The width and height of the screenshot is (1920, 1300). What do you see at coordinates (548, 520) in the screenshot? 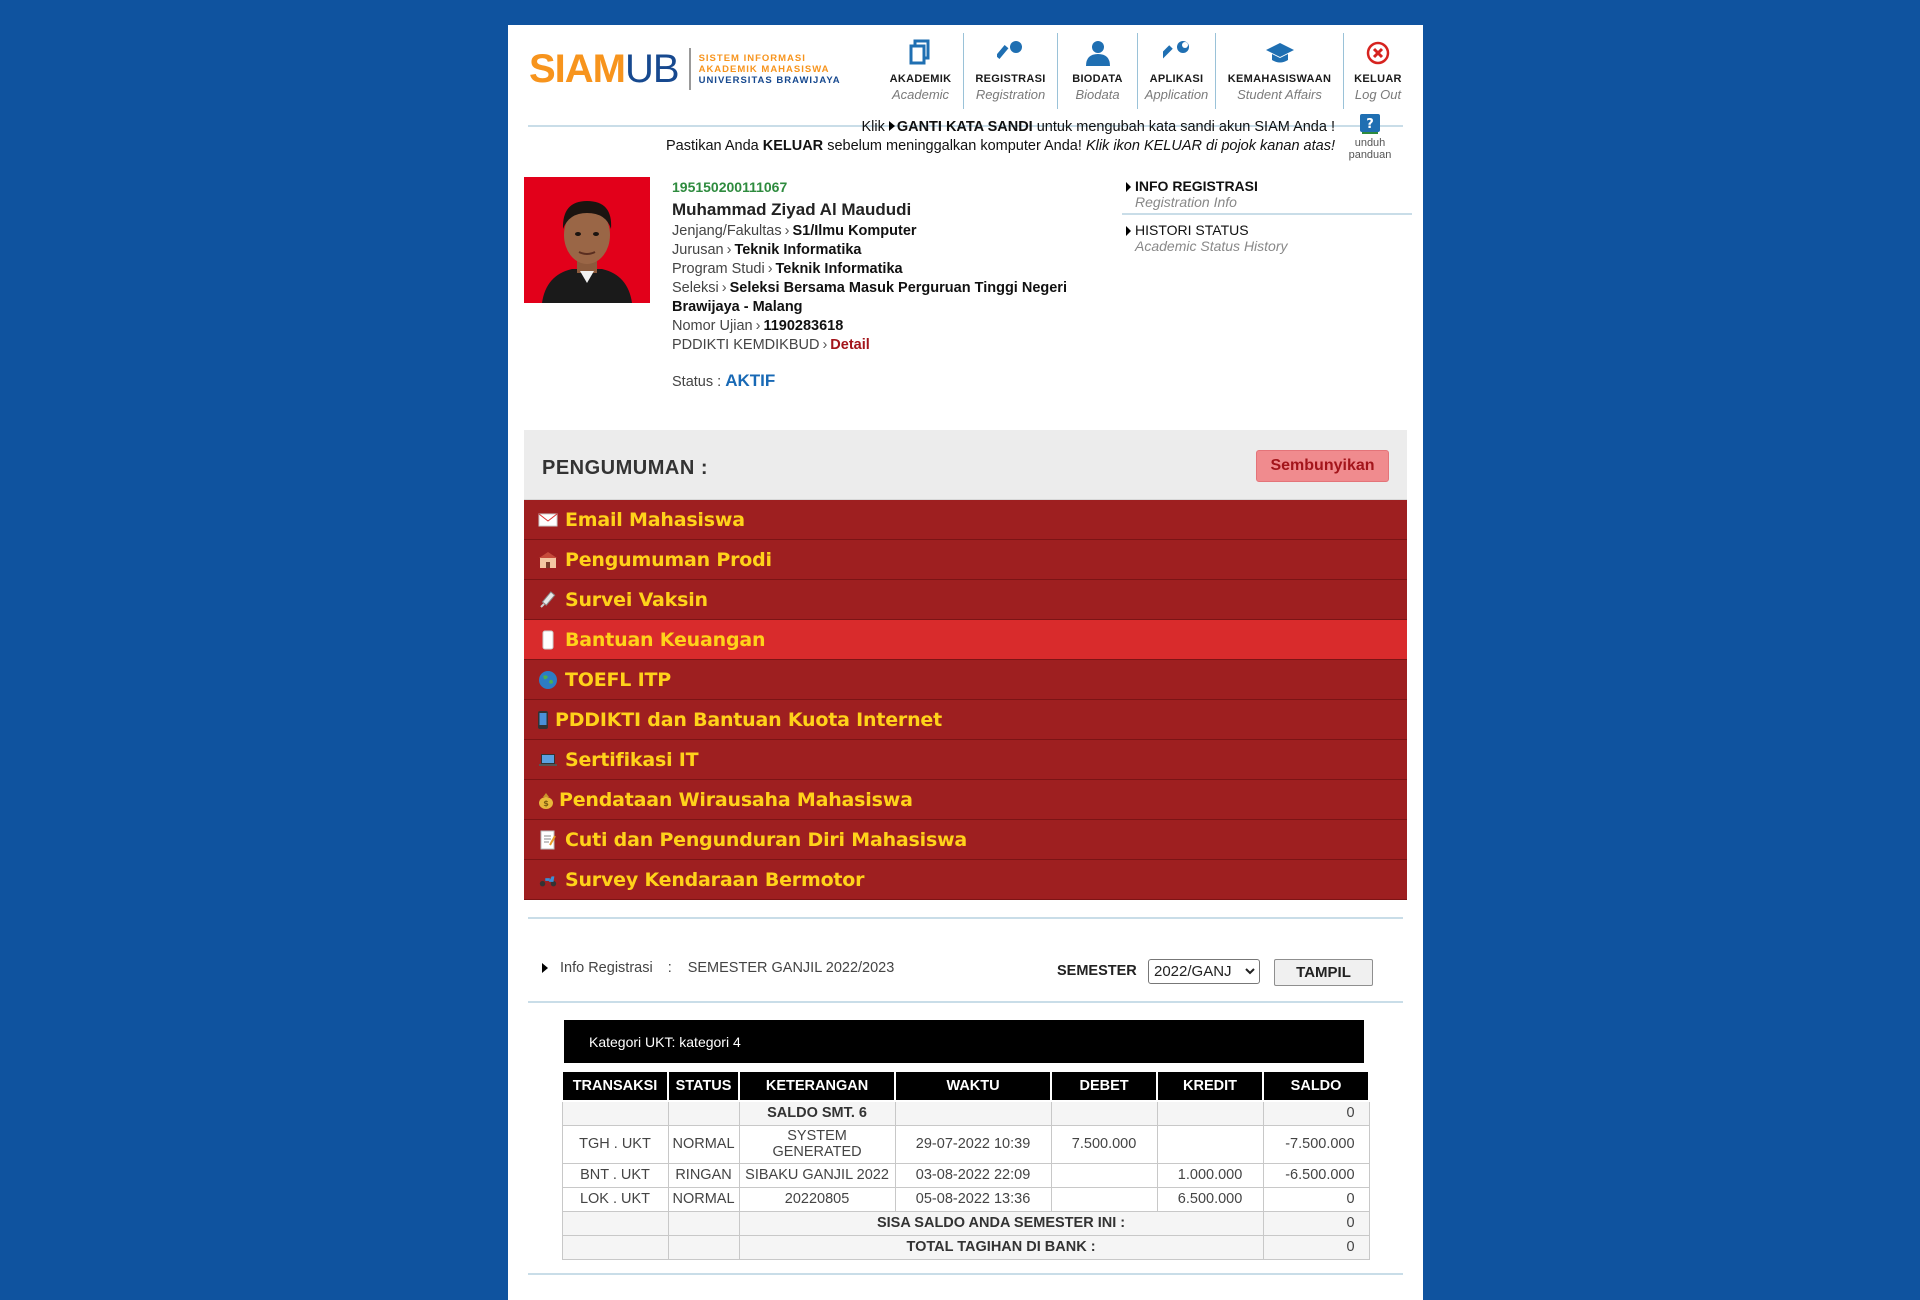
I see `envelope-icon` at bounding box center [548, 520].